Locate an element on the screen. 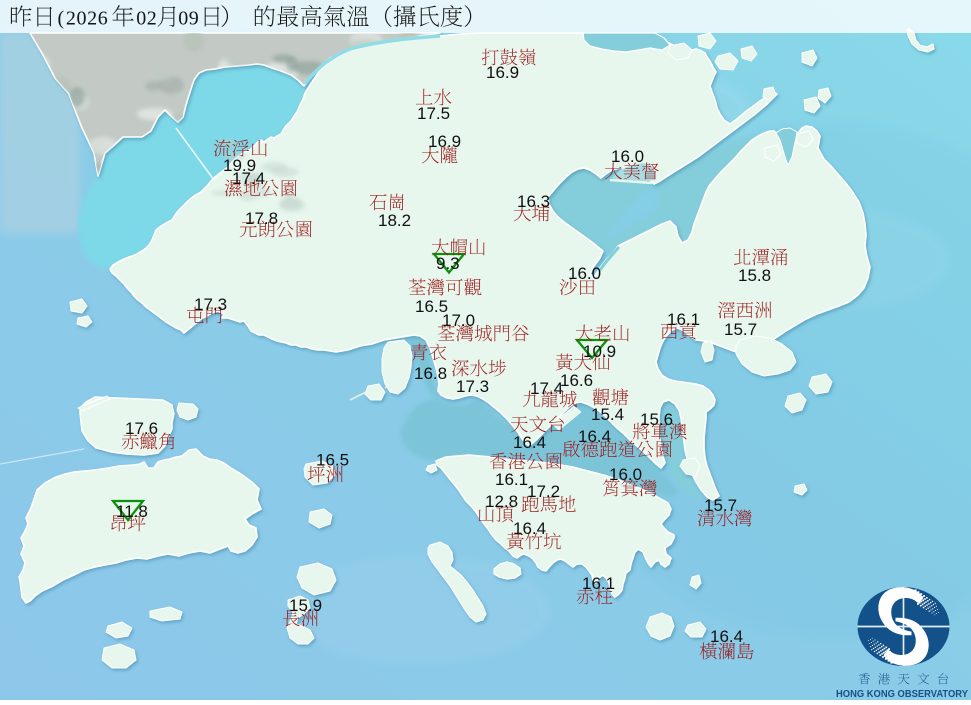 This screenshot has height=705, width=971. svg-text: 17.8 is located at coordinates (261, 218).